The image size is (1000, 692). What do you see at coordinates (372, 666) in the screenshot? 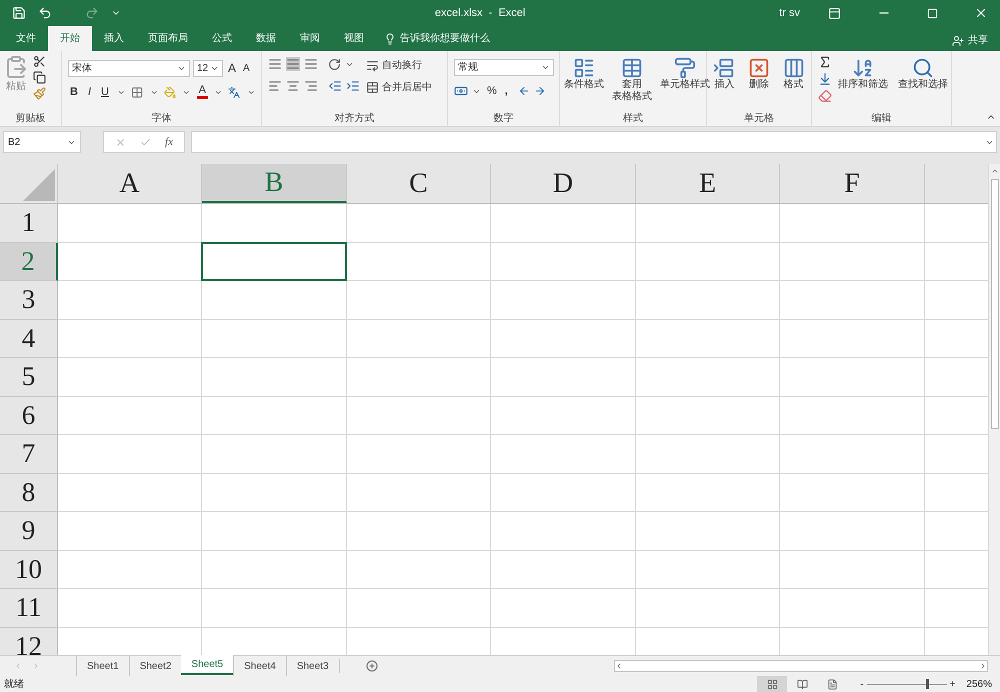
I see `add-sheet-icon` at bounding box center [372, 666].